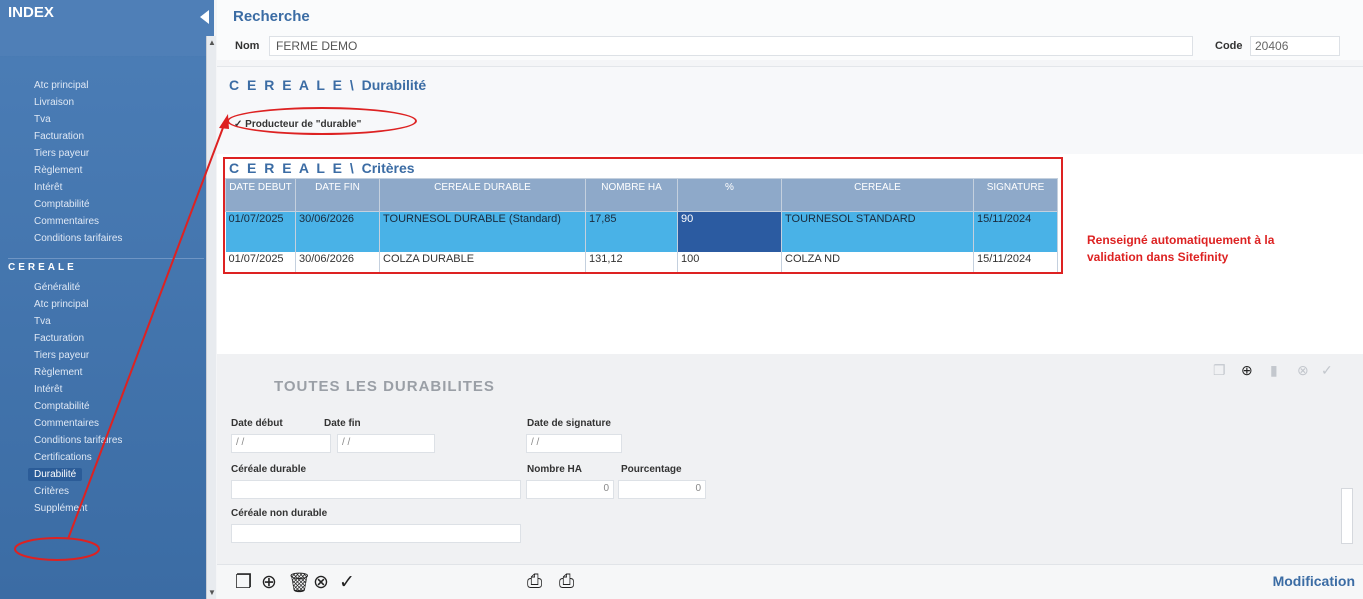 Image resolution: width=1363 pixels, height=599 pixels. What do you see at coordinates (78, 440) in the screenshot?
I see `sidebar-item-cereale-conditions-tarifaires: Conditions tarifaires` at bounding box center [78, 440].